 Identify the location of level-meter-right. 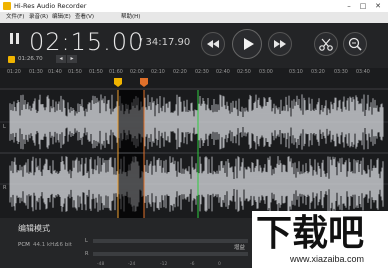
(170, 254).